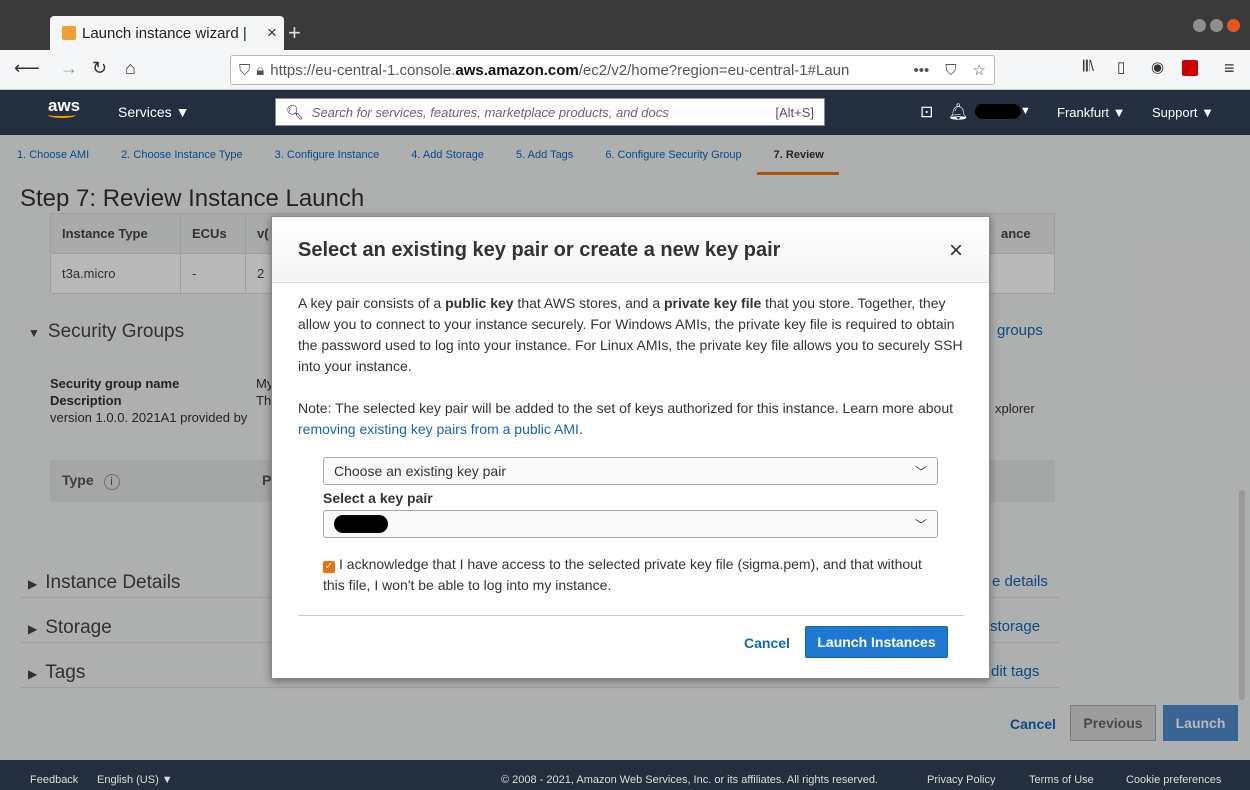 This screenshot has width=1250, height=790. I want to click on aws-logo: aws, so click(64, 107).